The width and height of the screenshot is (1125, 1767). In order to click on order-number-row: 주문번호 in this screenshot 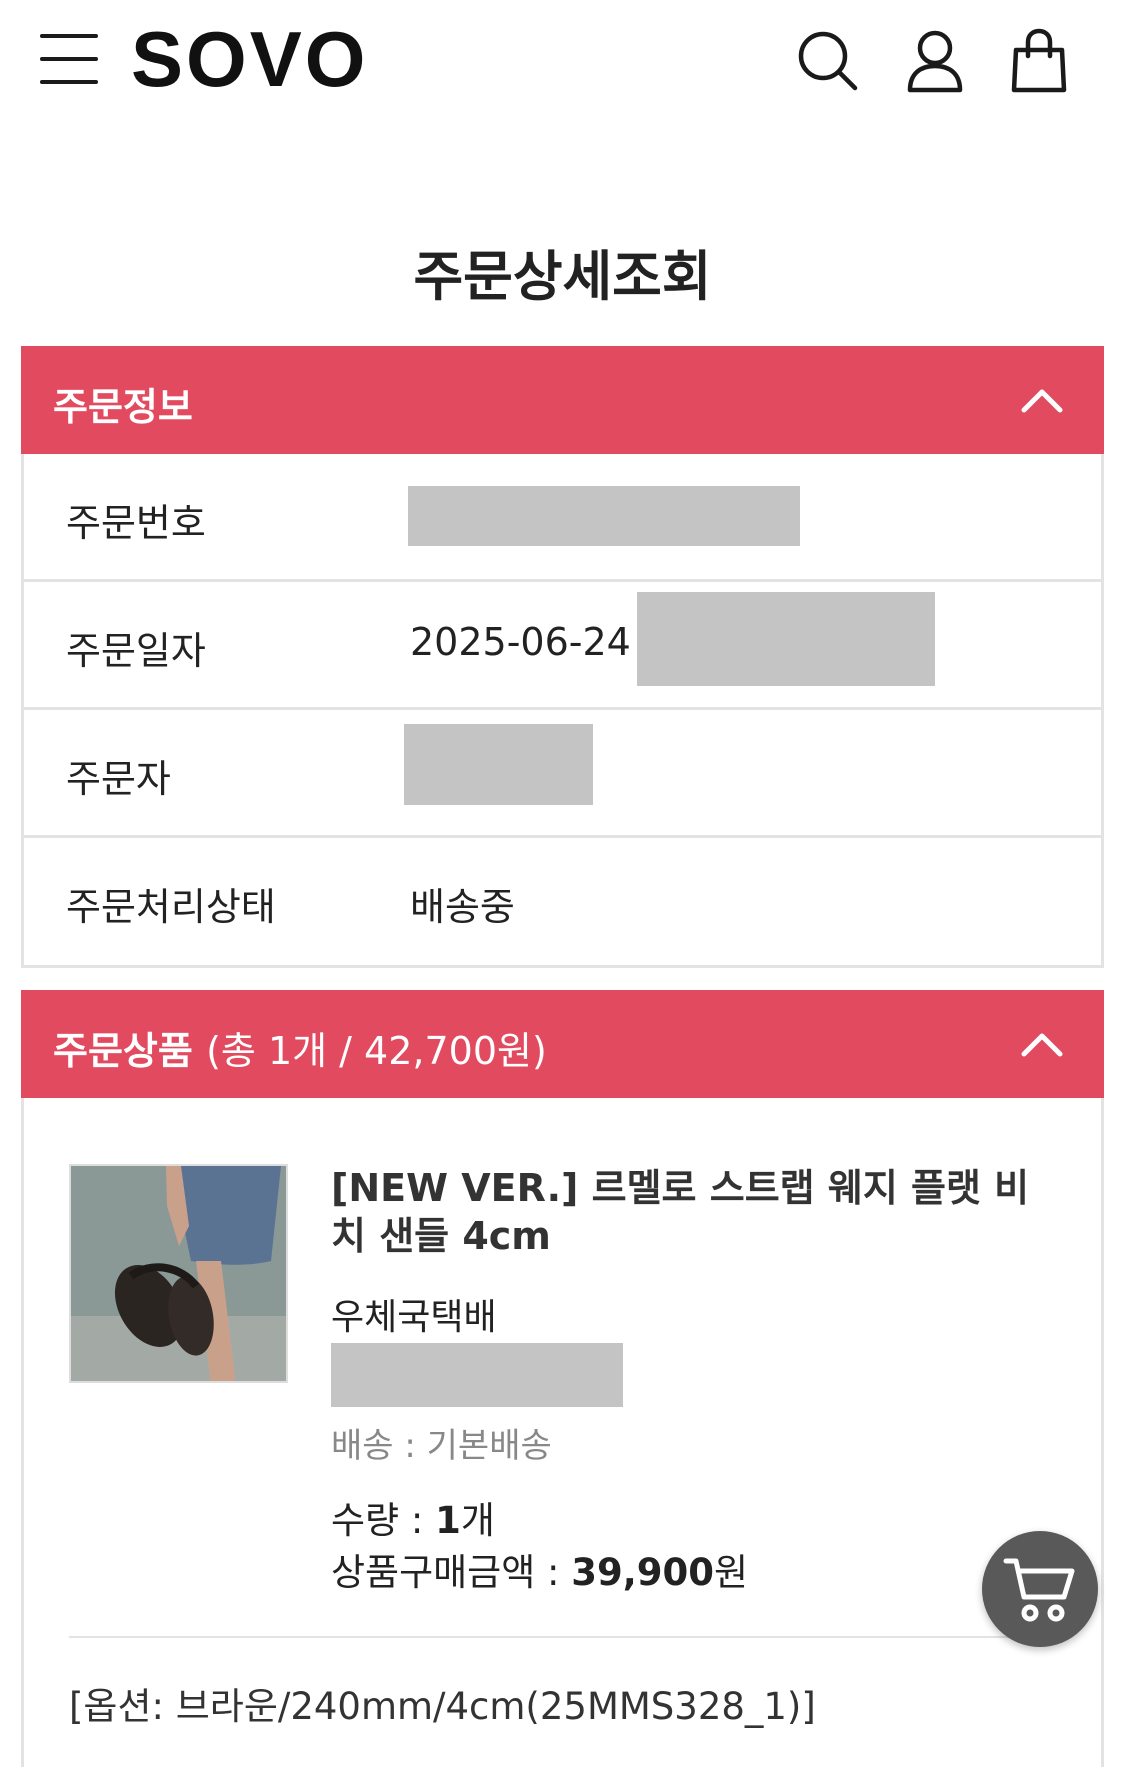, I will do `click(562, 518)`.